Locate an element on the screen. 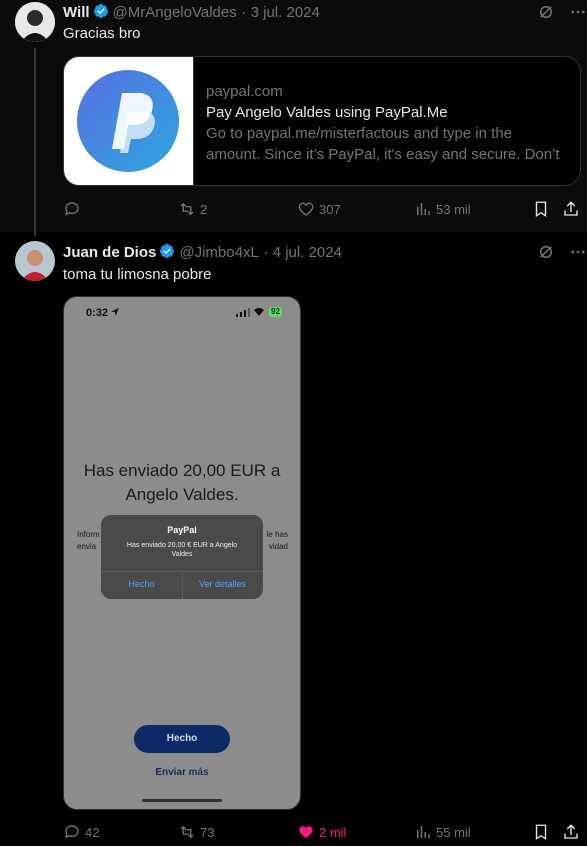 Image resolution: width=587 pixels, height=846 pixels. status-time: 0:32 is located at coordinates (97, 313).